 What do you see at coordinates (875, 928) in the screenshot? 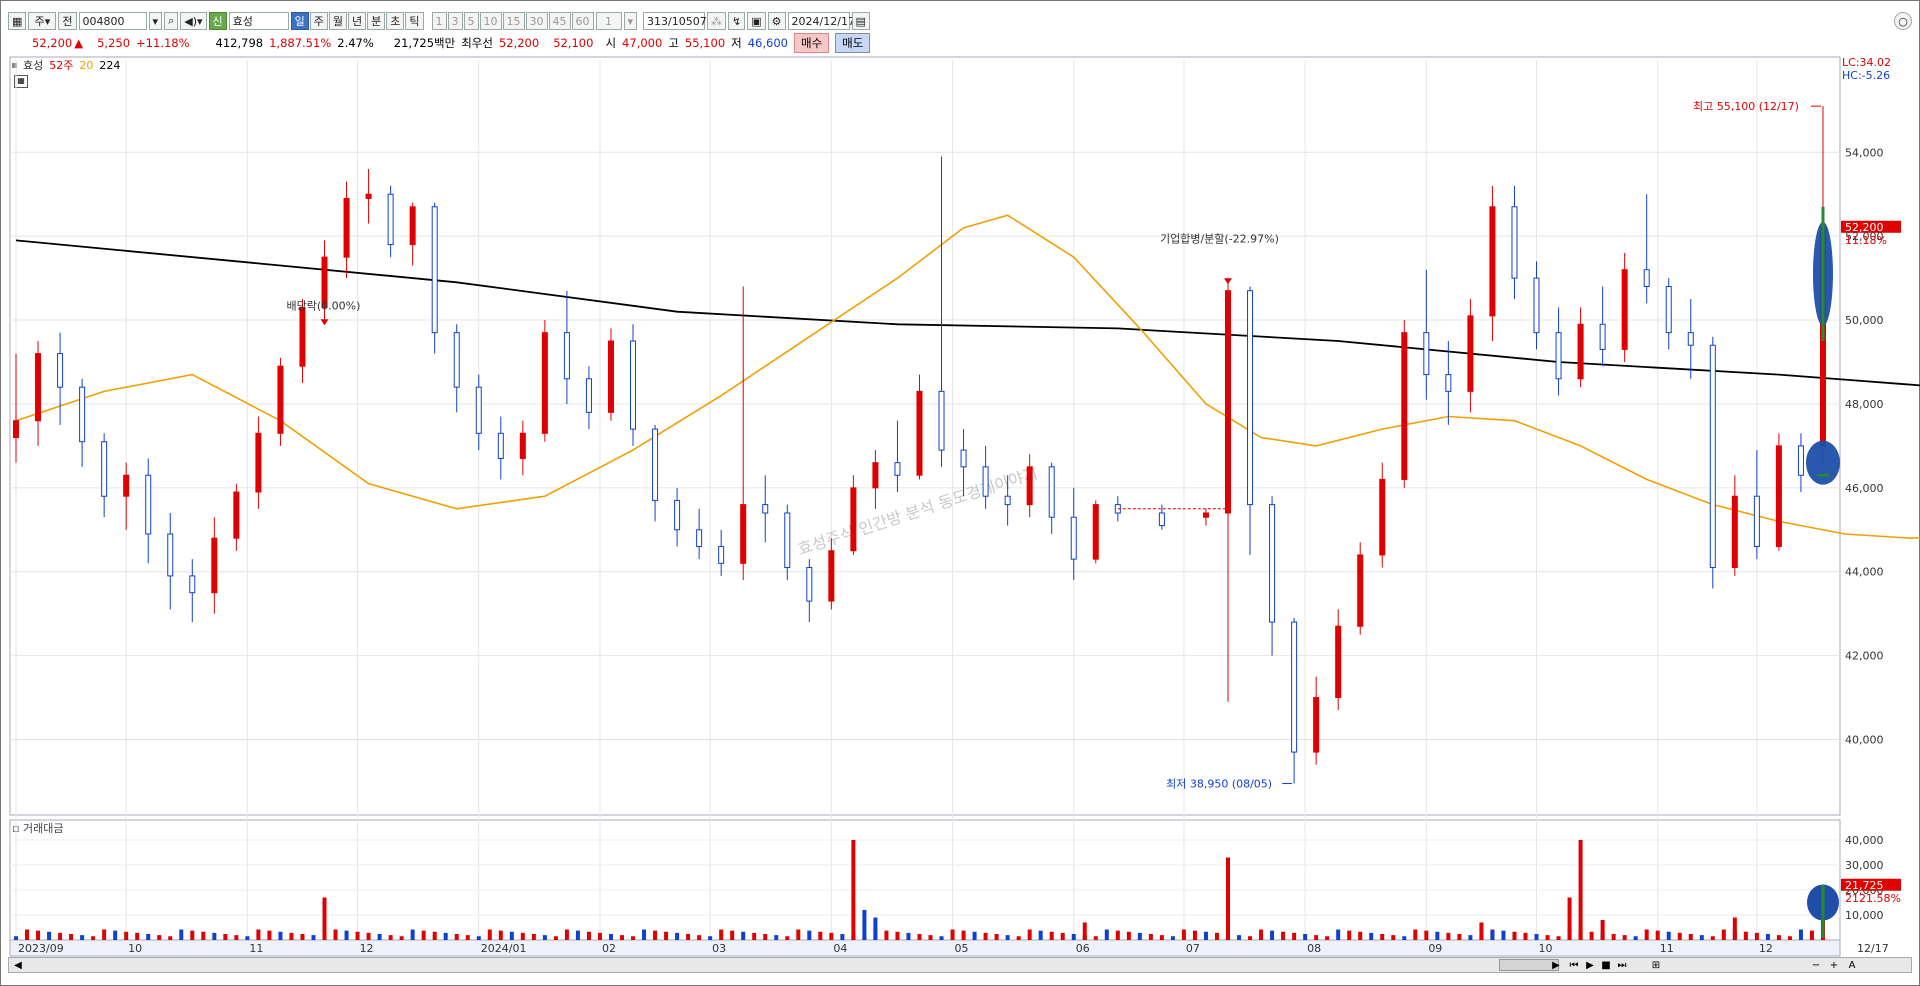
I see `volume-spike-bar` at bounding box center [875, 928].